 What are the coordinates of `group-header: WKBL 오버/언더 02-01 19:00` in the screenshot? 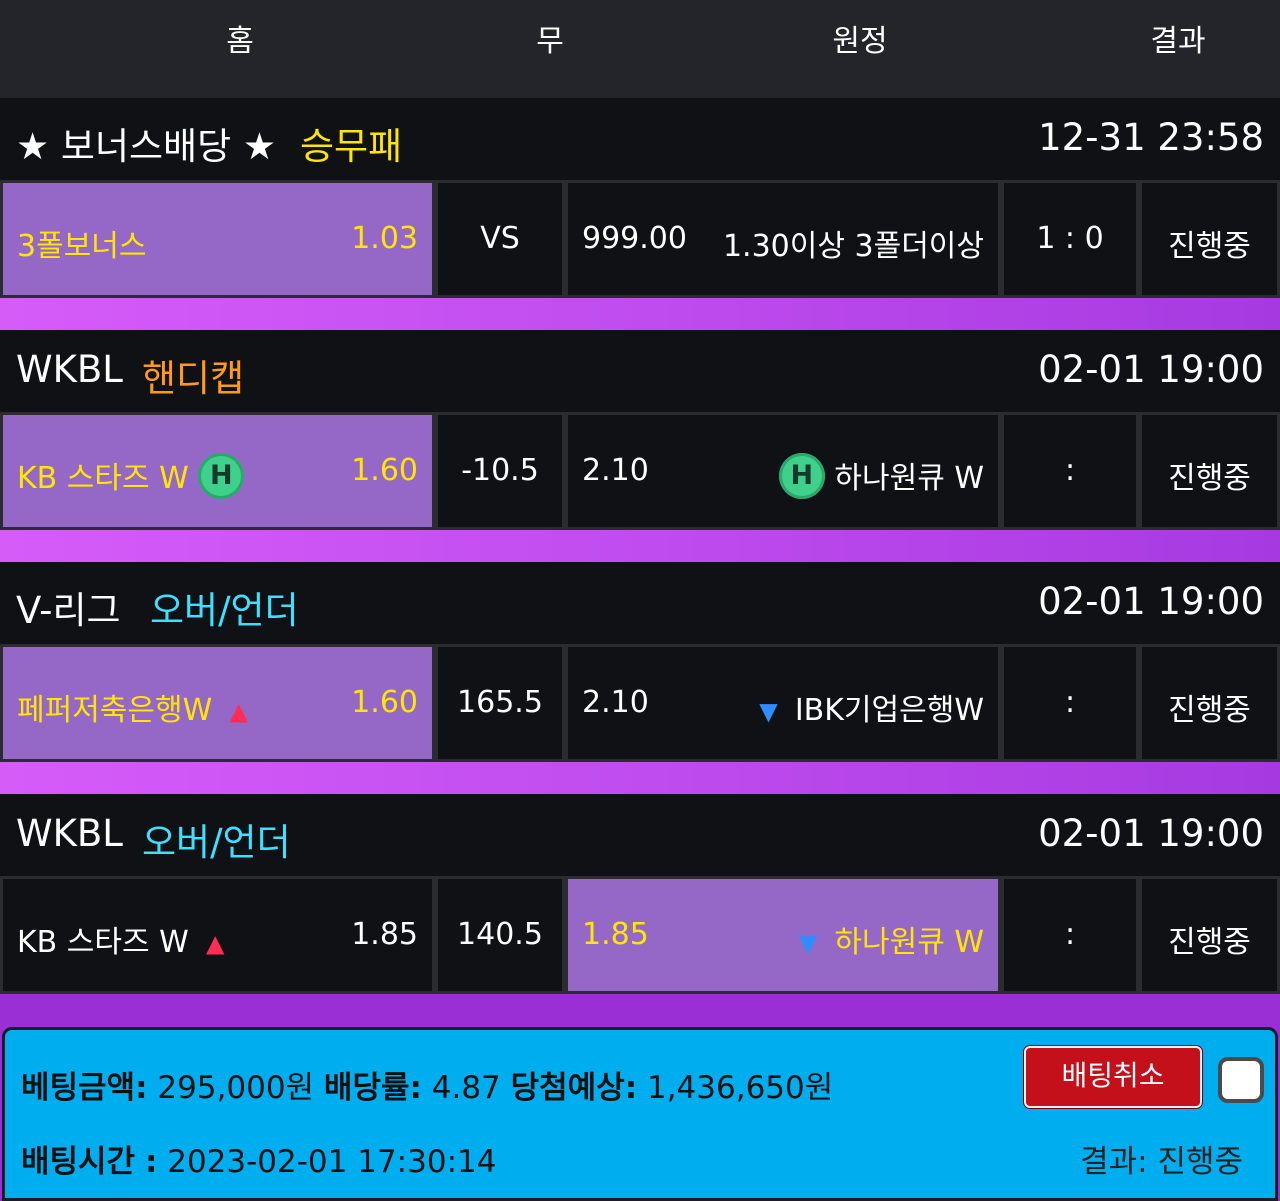 It's located at (640, 835).